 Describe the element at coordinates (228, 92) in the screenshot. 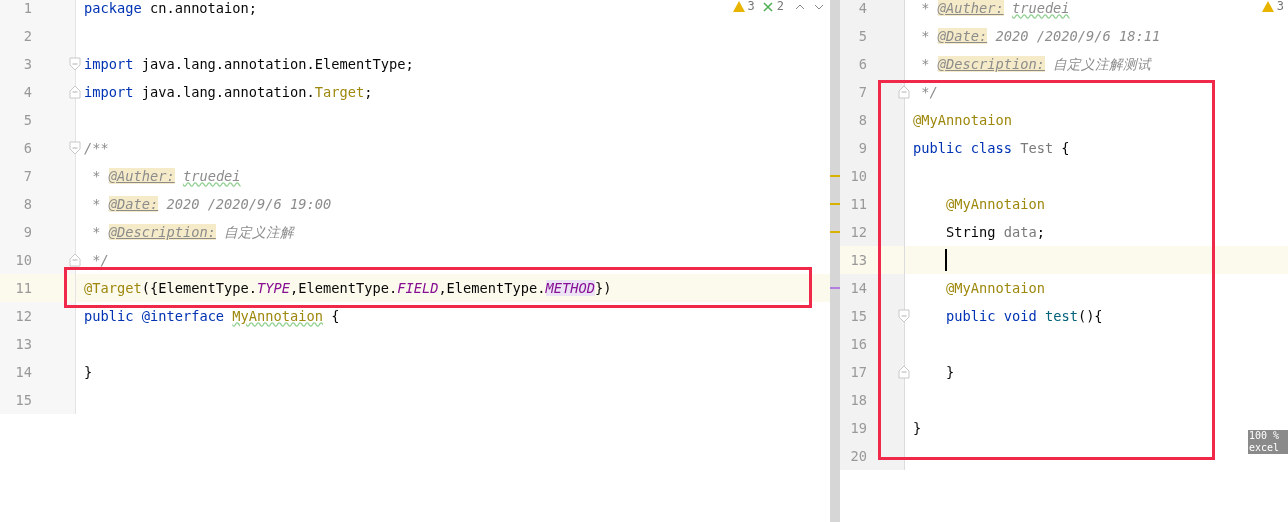

I see `code-line: import java.lang.annotation.Target;` at that location.